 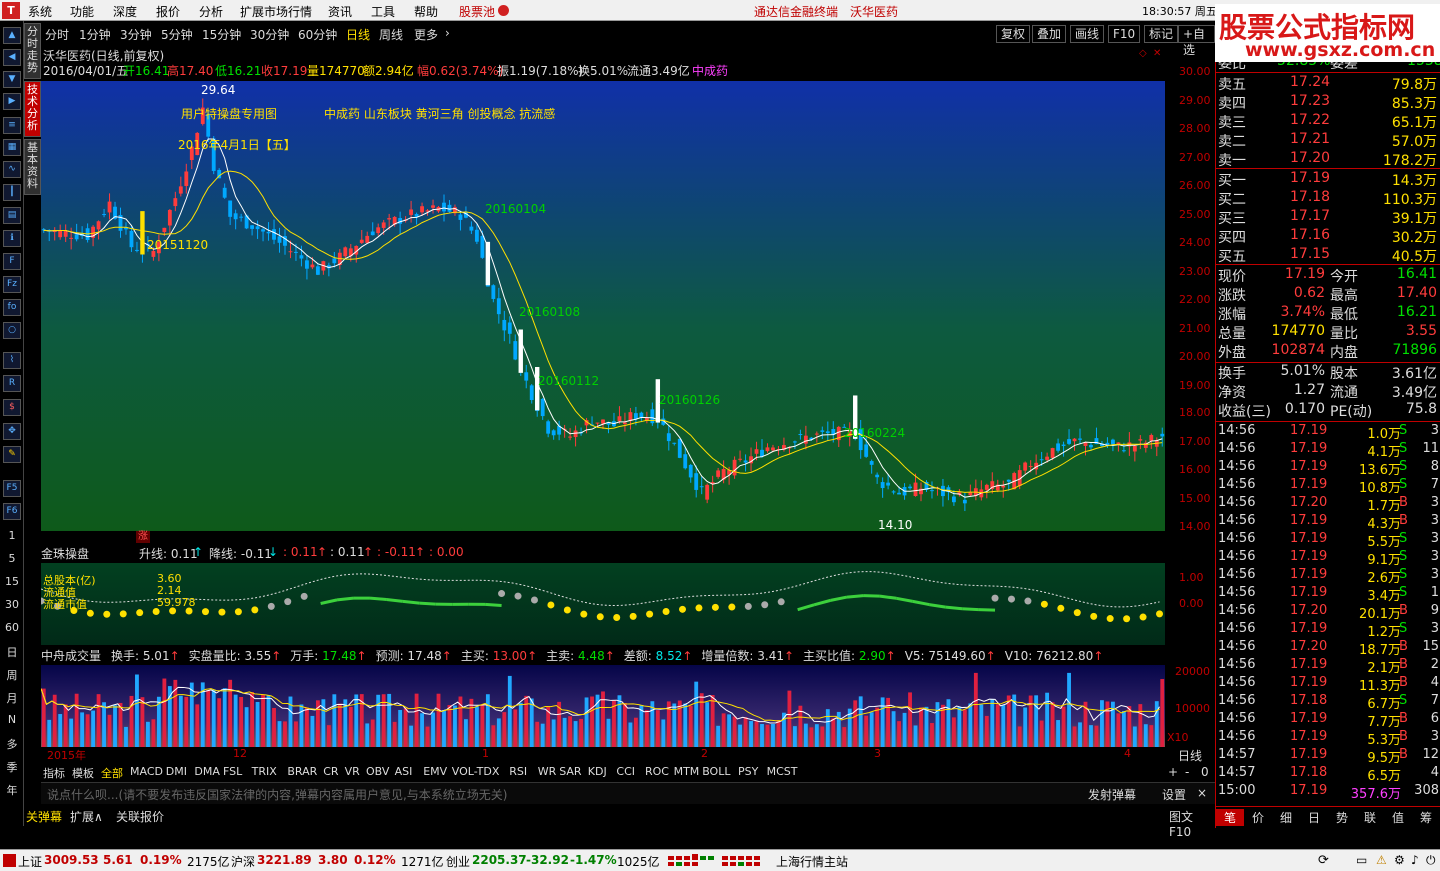 I want to click on menu-tools: 工具, so click(x=383, y=11).